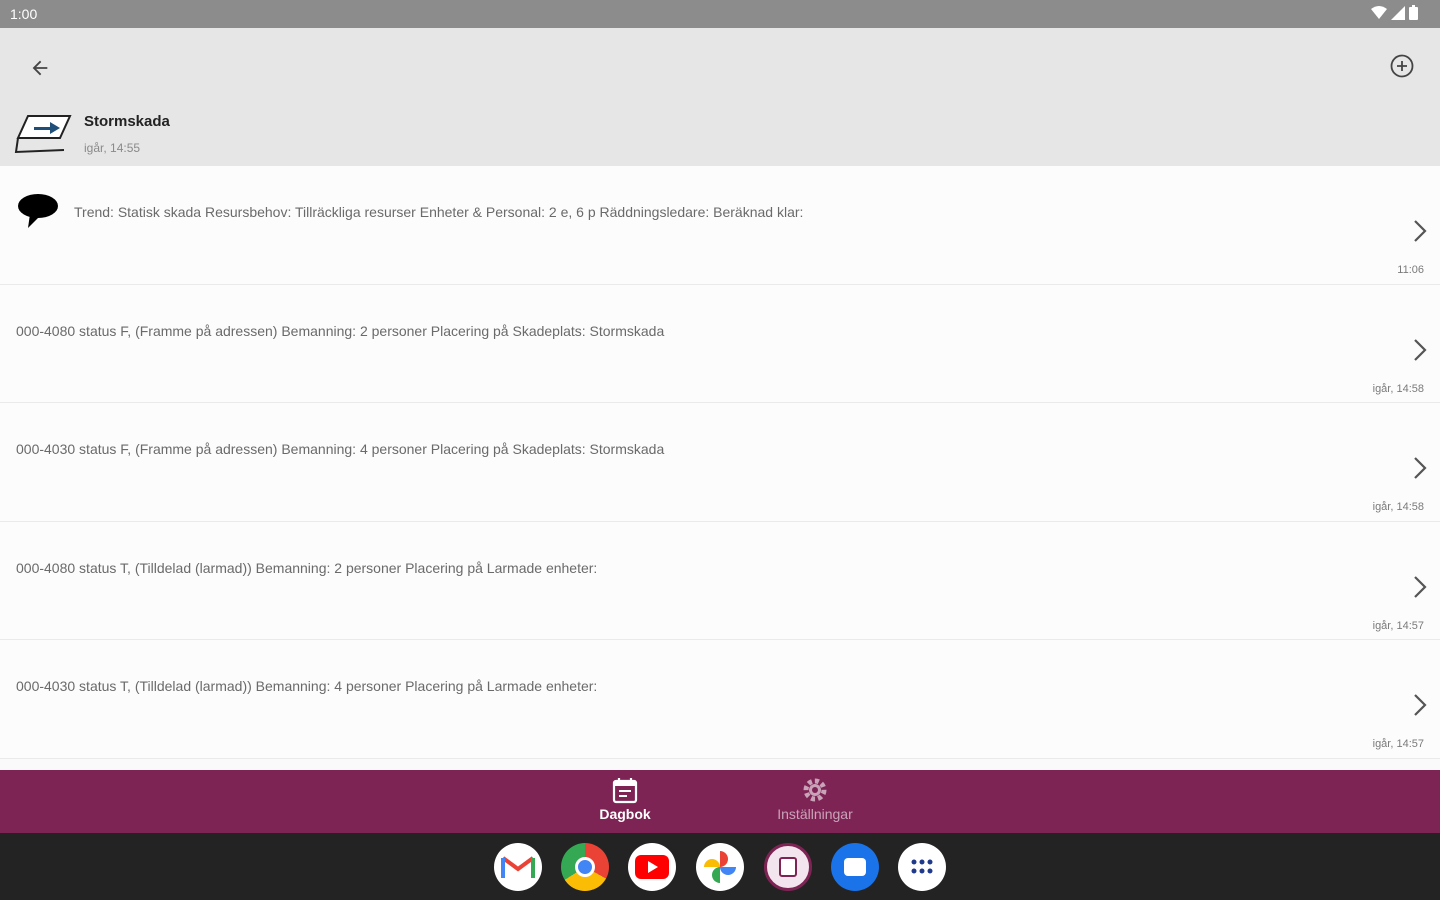 The image size is (1440, 900). What do you see at coordinates (1379, 12) in the screenshot?
I see `wifi-icon` at bounding box center [1379, 12].